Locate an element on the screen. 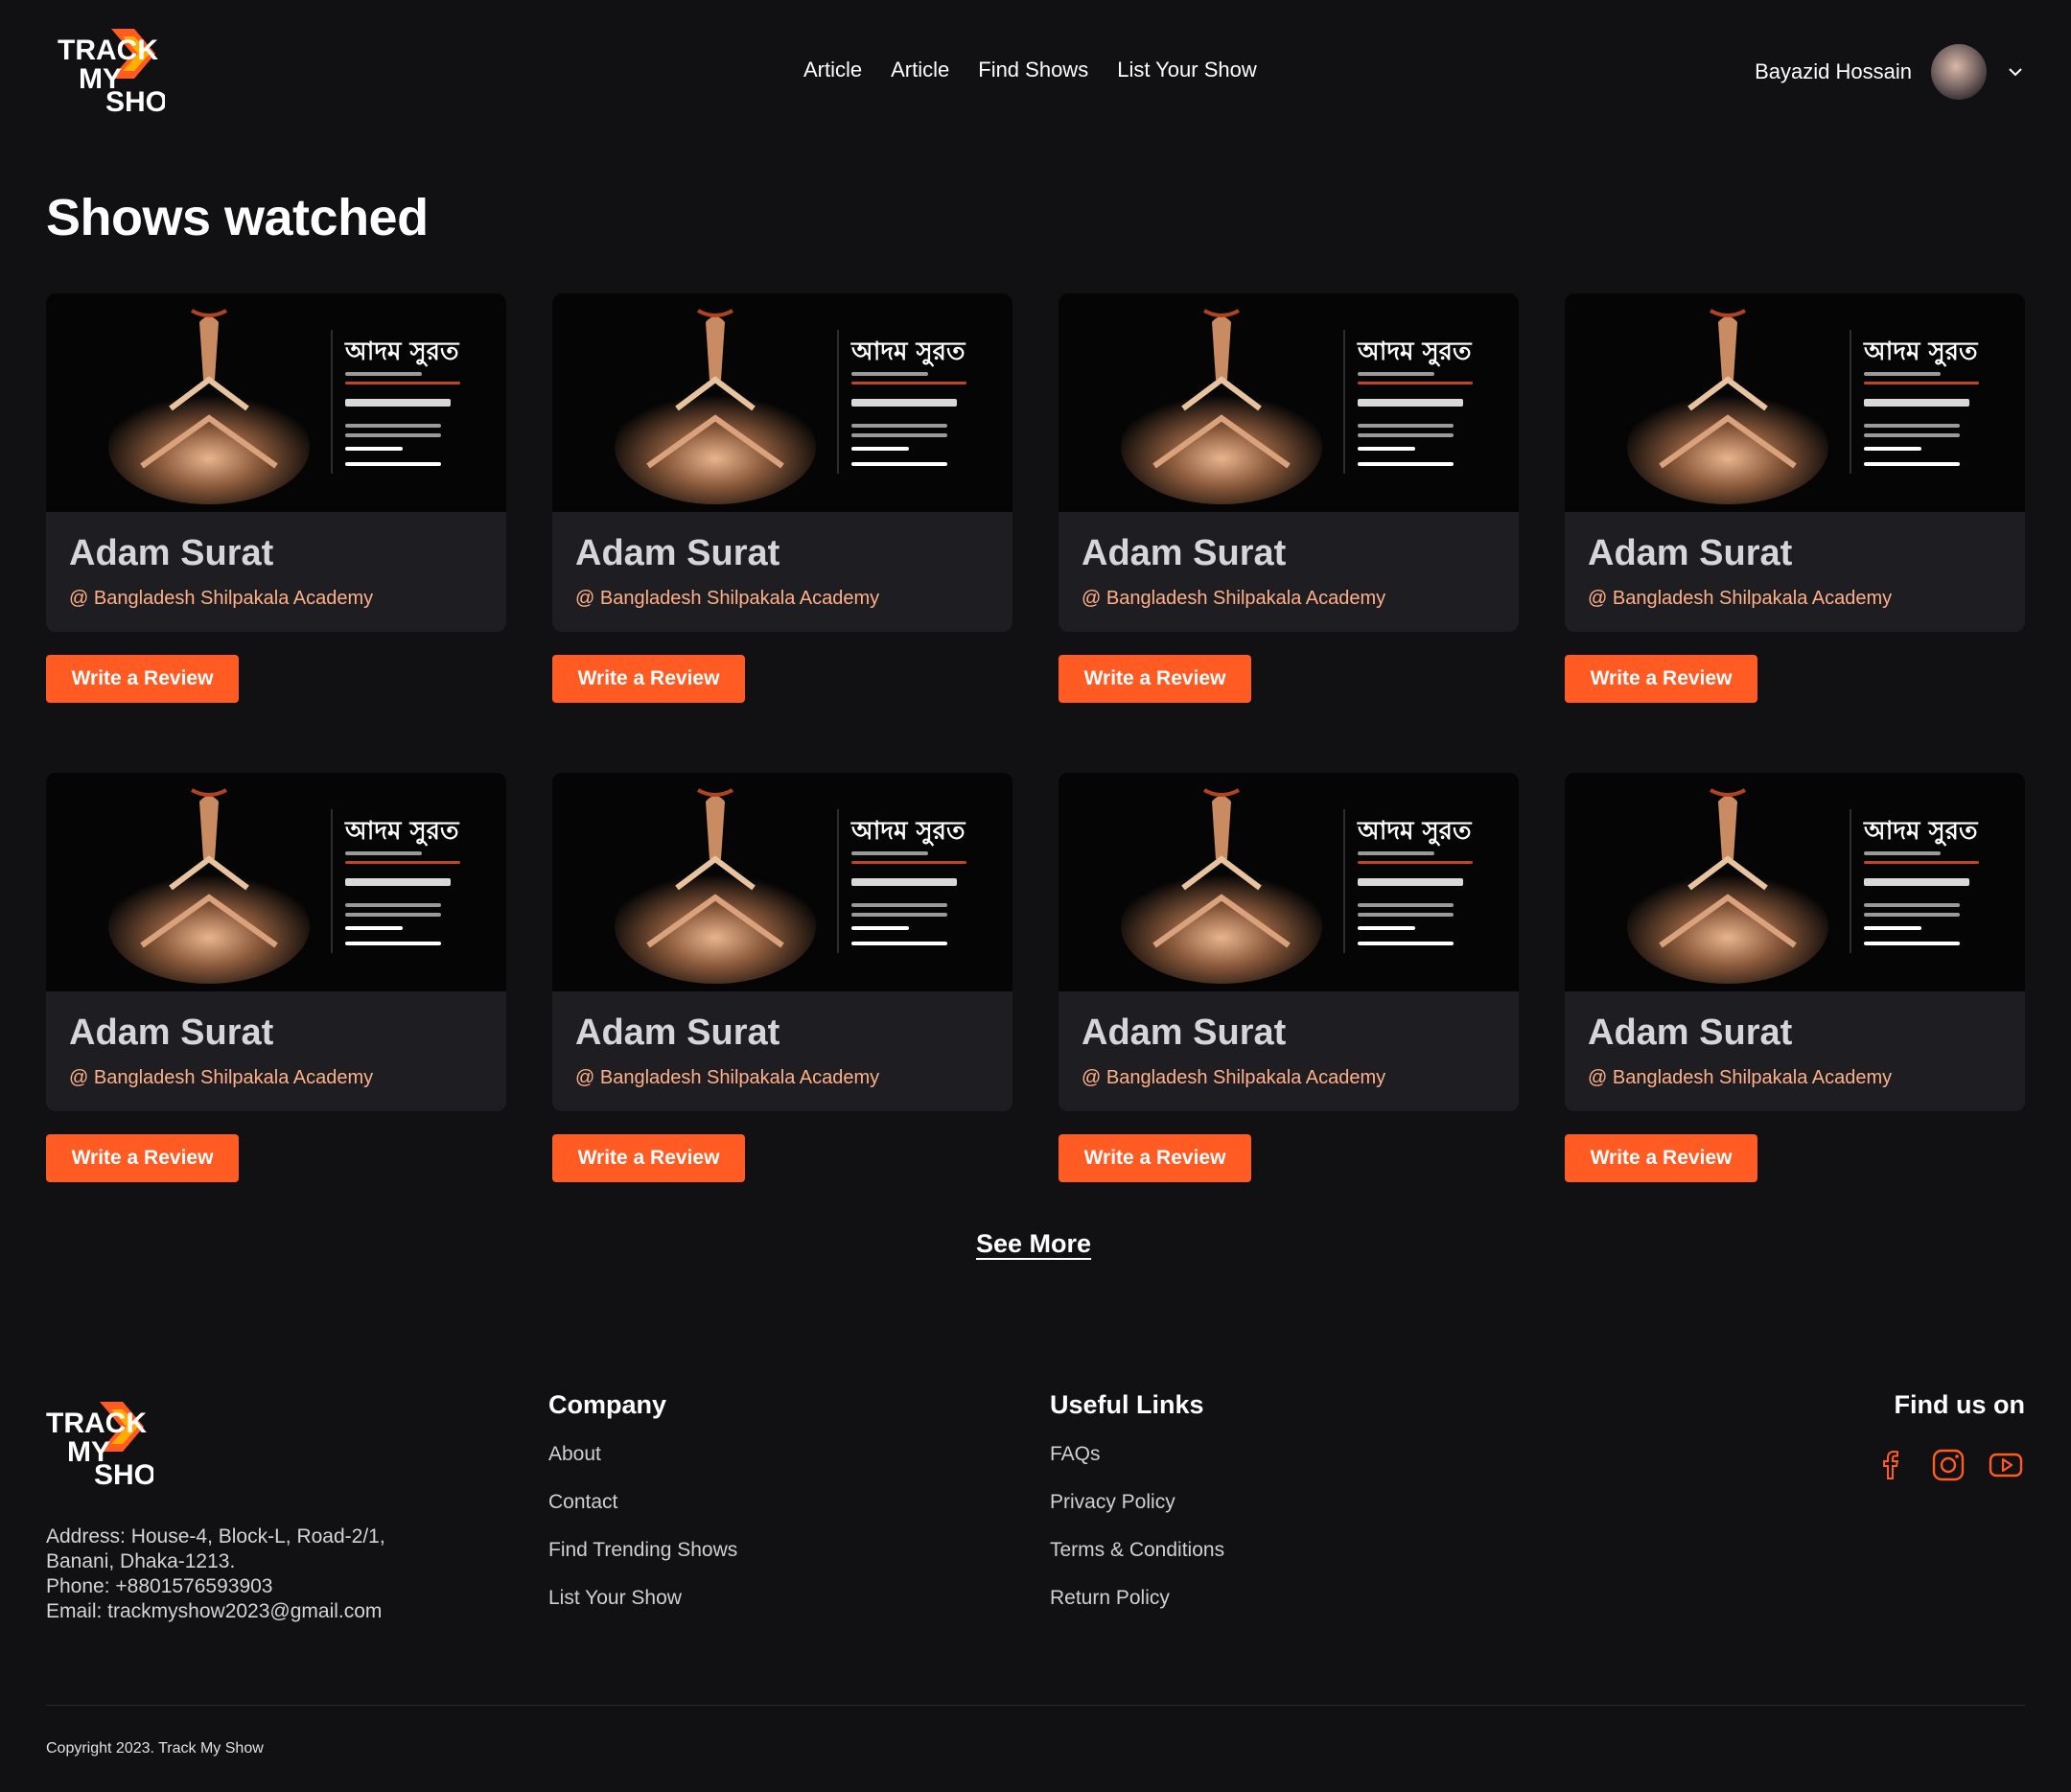 This screenshot has width=2071, height=1792. footer-logo: TRACK MY SHOW is located at coordinates (115, 1446).